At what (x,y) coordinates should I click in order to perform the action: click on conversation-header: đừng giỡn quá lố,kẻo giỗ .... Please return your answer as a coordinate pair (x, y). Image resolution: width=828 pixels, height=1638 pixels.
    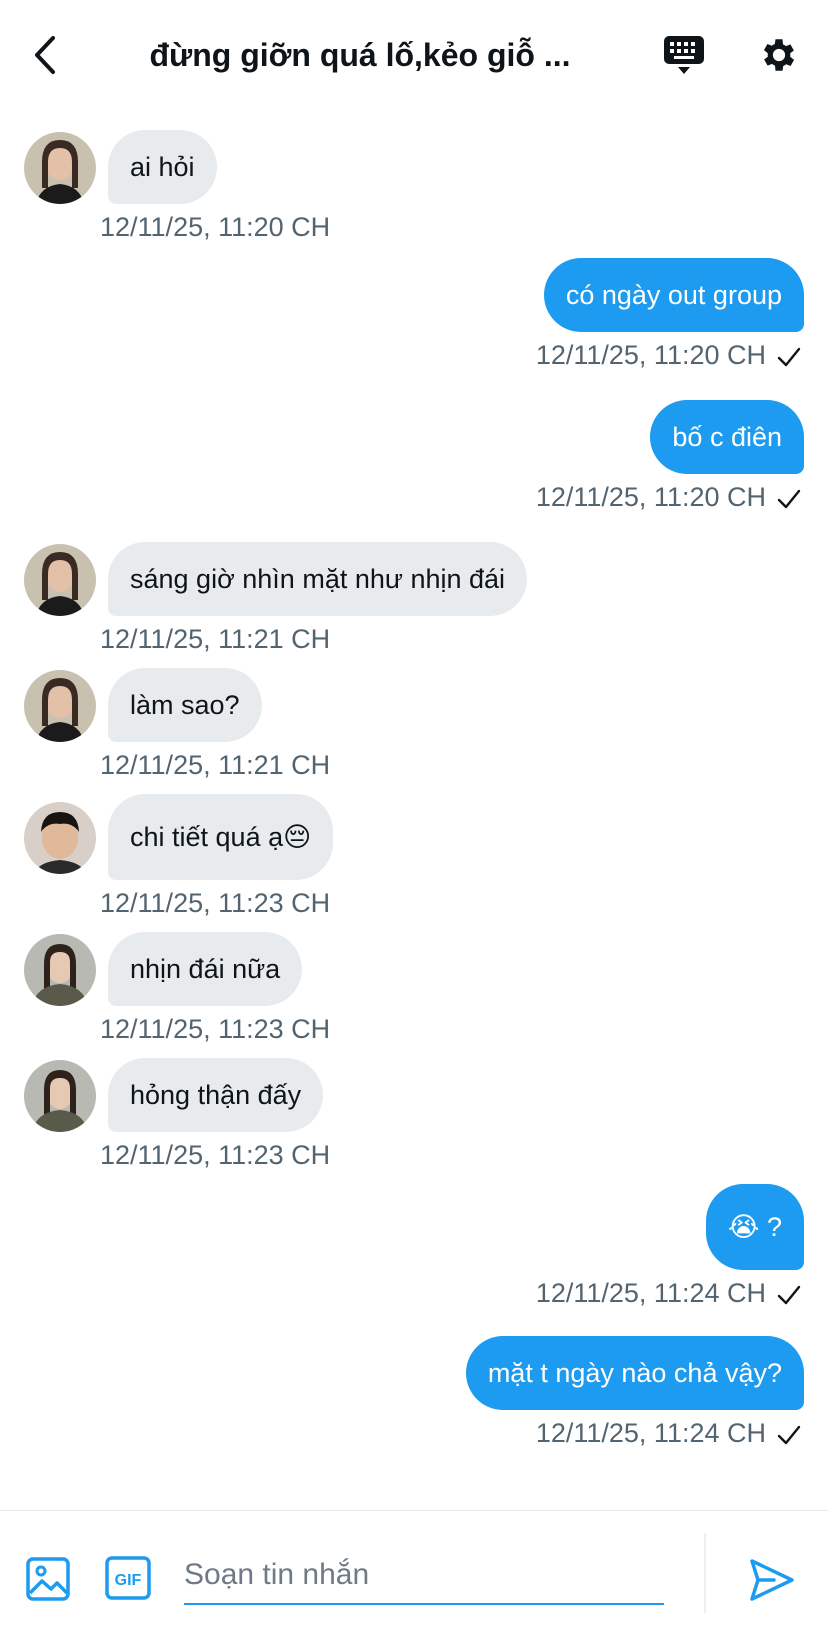
    Looking at the image, I should click on (414, 55).